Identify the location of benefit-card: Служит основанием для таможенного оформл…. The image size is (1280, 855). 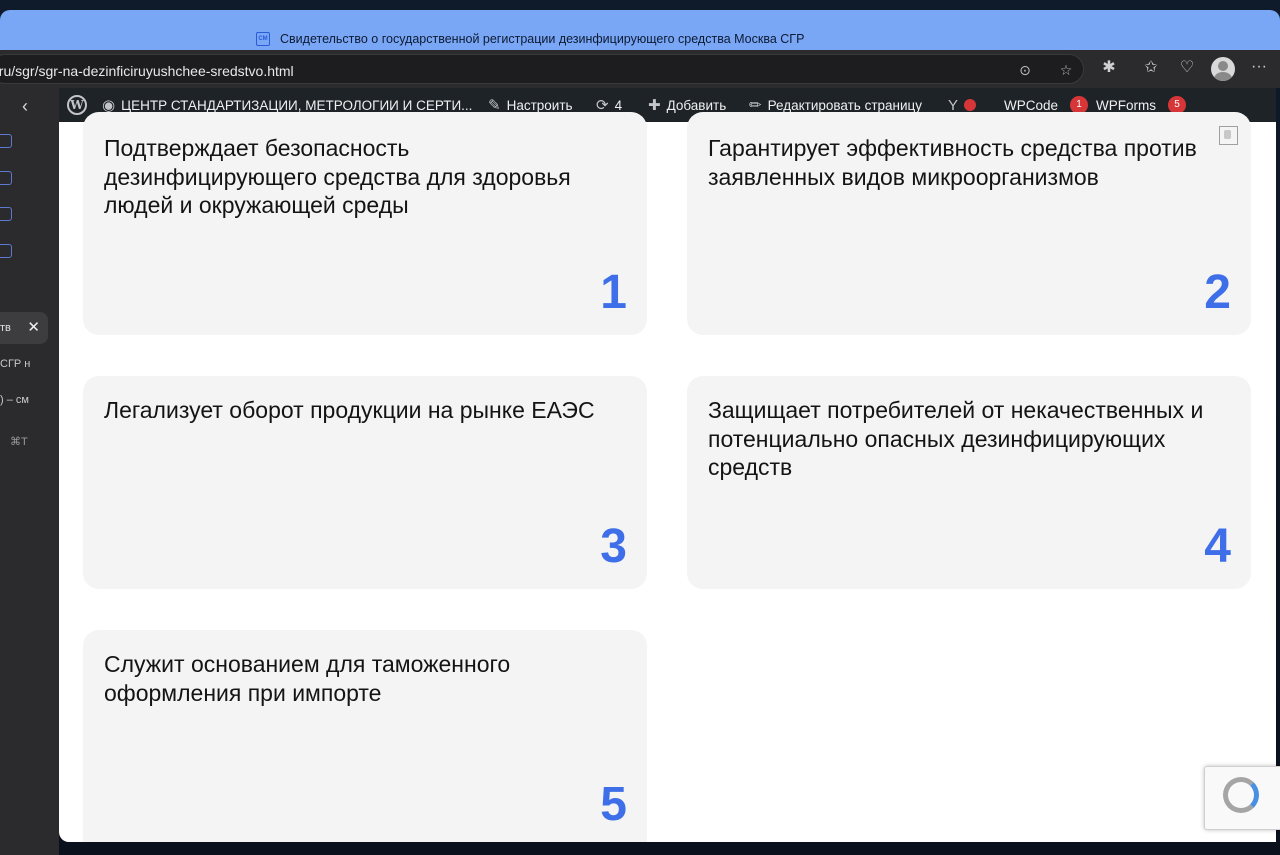
(365, 736).